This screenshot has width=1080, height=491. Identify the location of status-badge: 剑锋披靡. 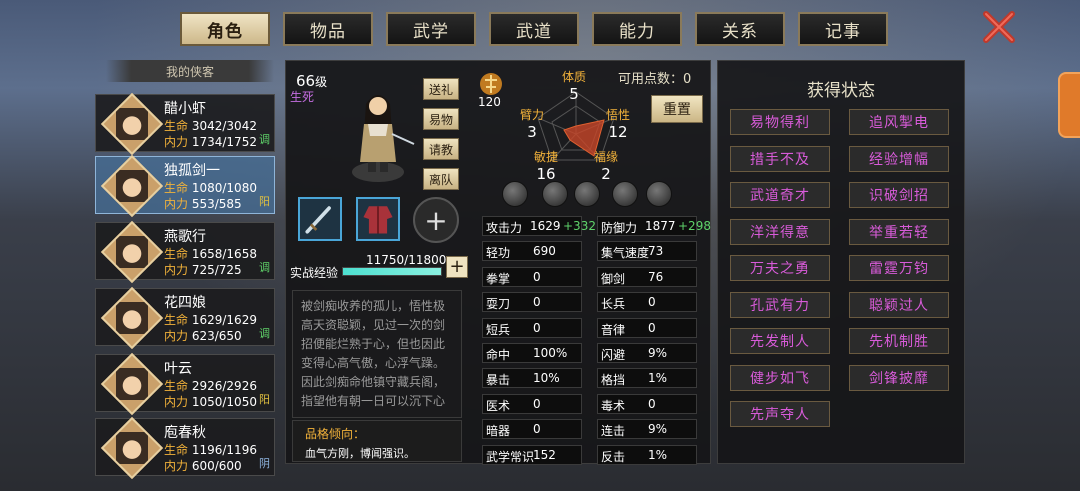
(899, 377).